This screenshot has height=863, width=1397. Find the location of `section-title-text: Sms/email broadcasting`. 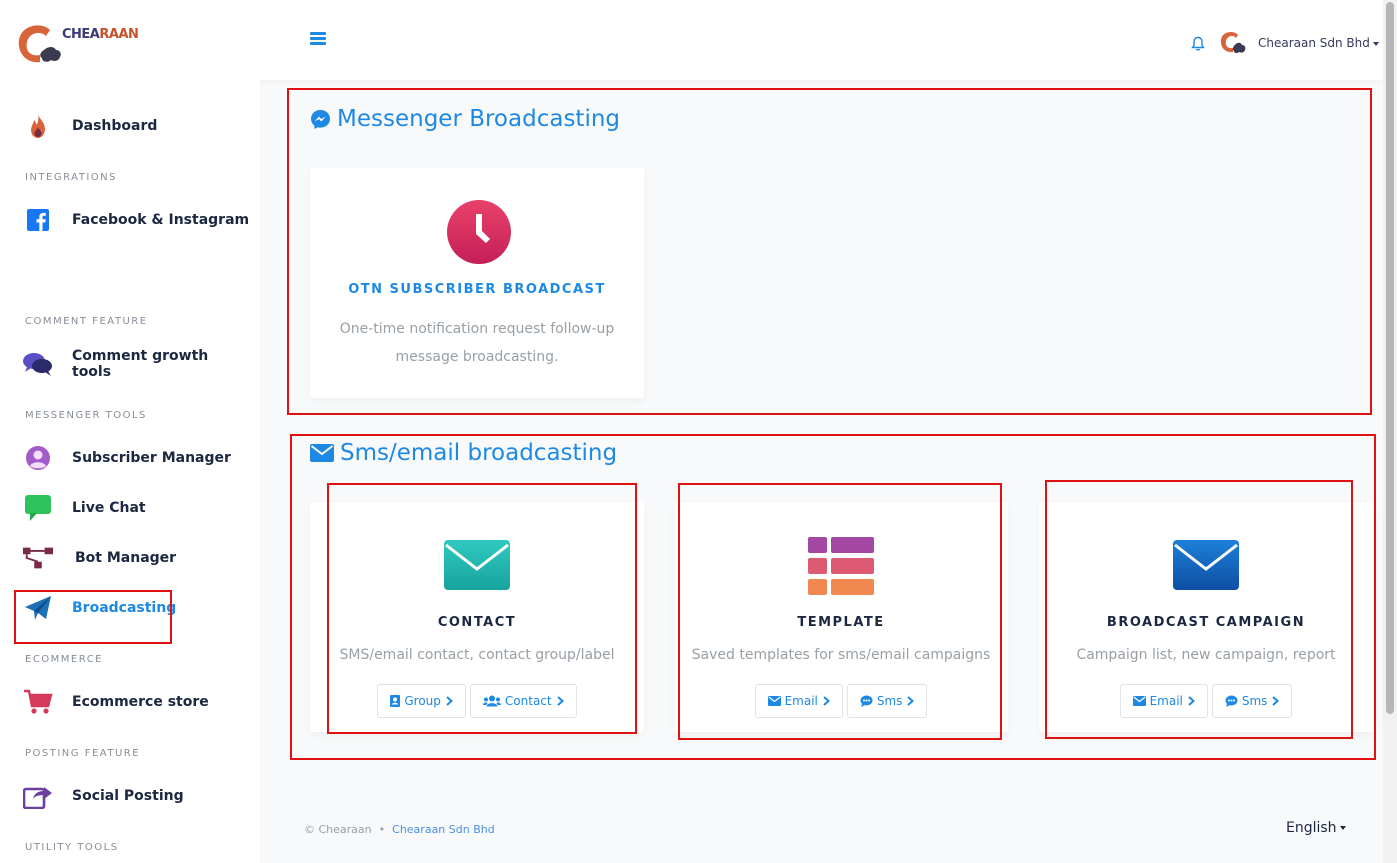

section-title-text: Sms/email broadcasting is located at coordinates (479, 453).